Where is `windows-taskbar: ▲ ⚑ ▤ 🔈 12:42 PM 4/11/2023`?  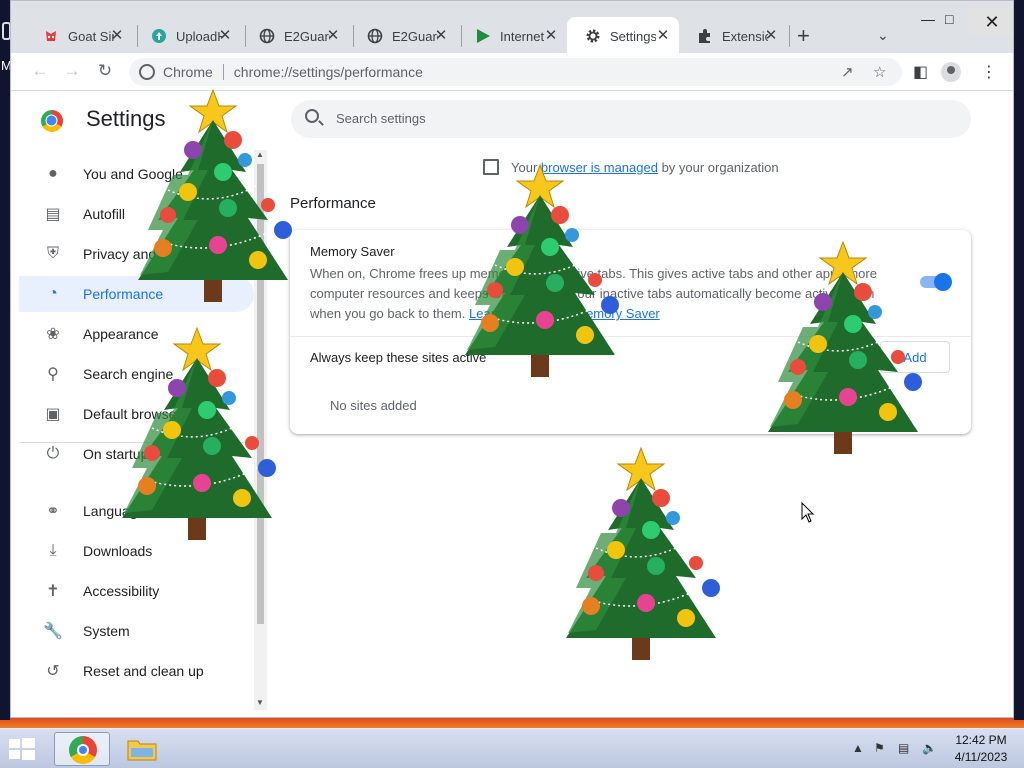 windows-taskbar: ▲ ⚑ ▤ 🔈 12:42 PM 4/11/2023 is located at coordinates (512, 748).